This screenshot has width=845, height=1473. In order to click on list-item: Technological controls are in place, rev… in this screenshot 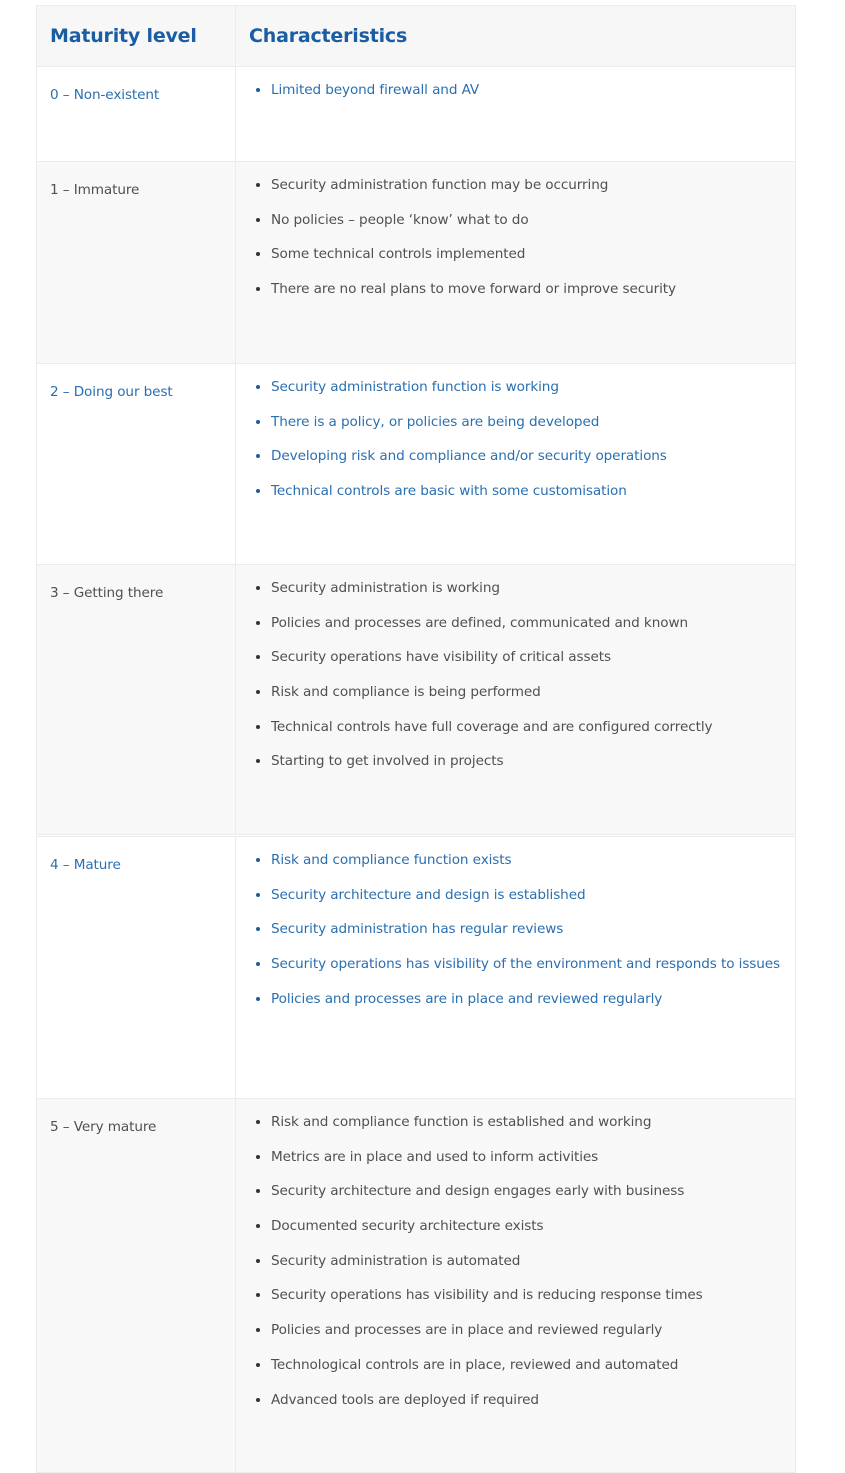, I will do `click(519, 1365)`.